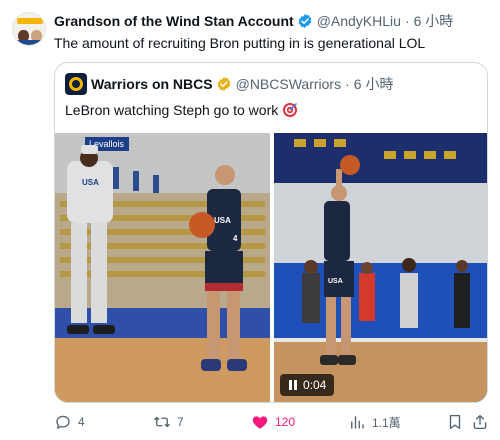 The height and width of the screenshot is (440, 500). I want to click on author-avatar, so click(29, 29).